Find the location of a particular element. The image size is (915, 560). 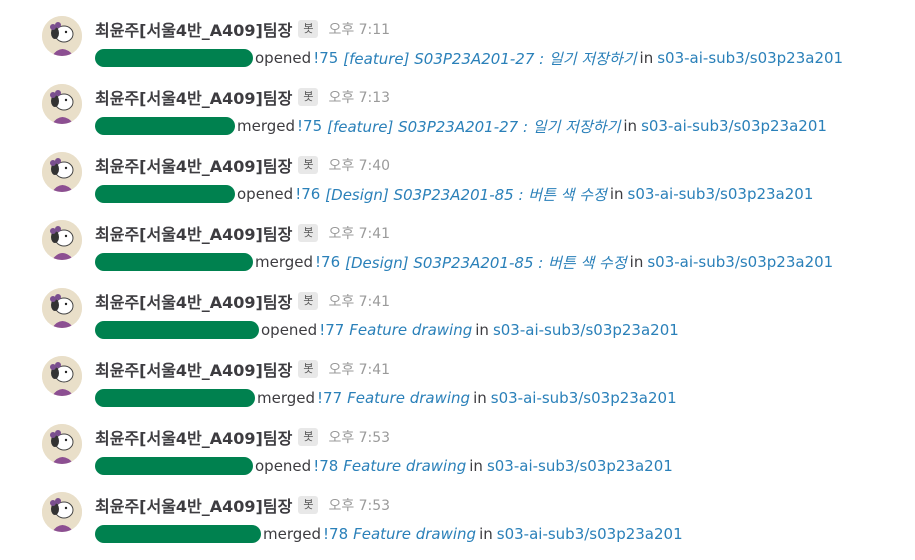

message-header: 최윤주[서울4반_A409]팀장 봇 오후 7:40 is located at coordinates (242, 165).